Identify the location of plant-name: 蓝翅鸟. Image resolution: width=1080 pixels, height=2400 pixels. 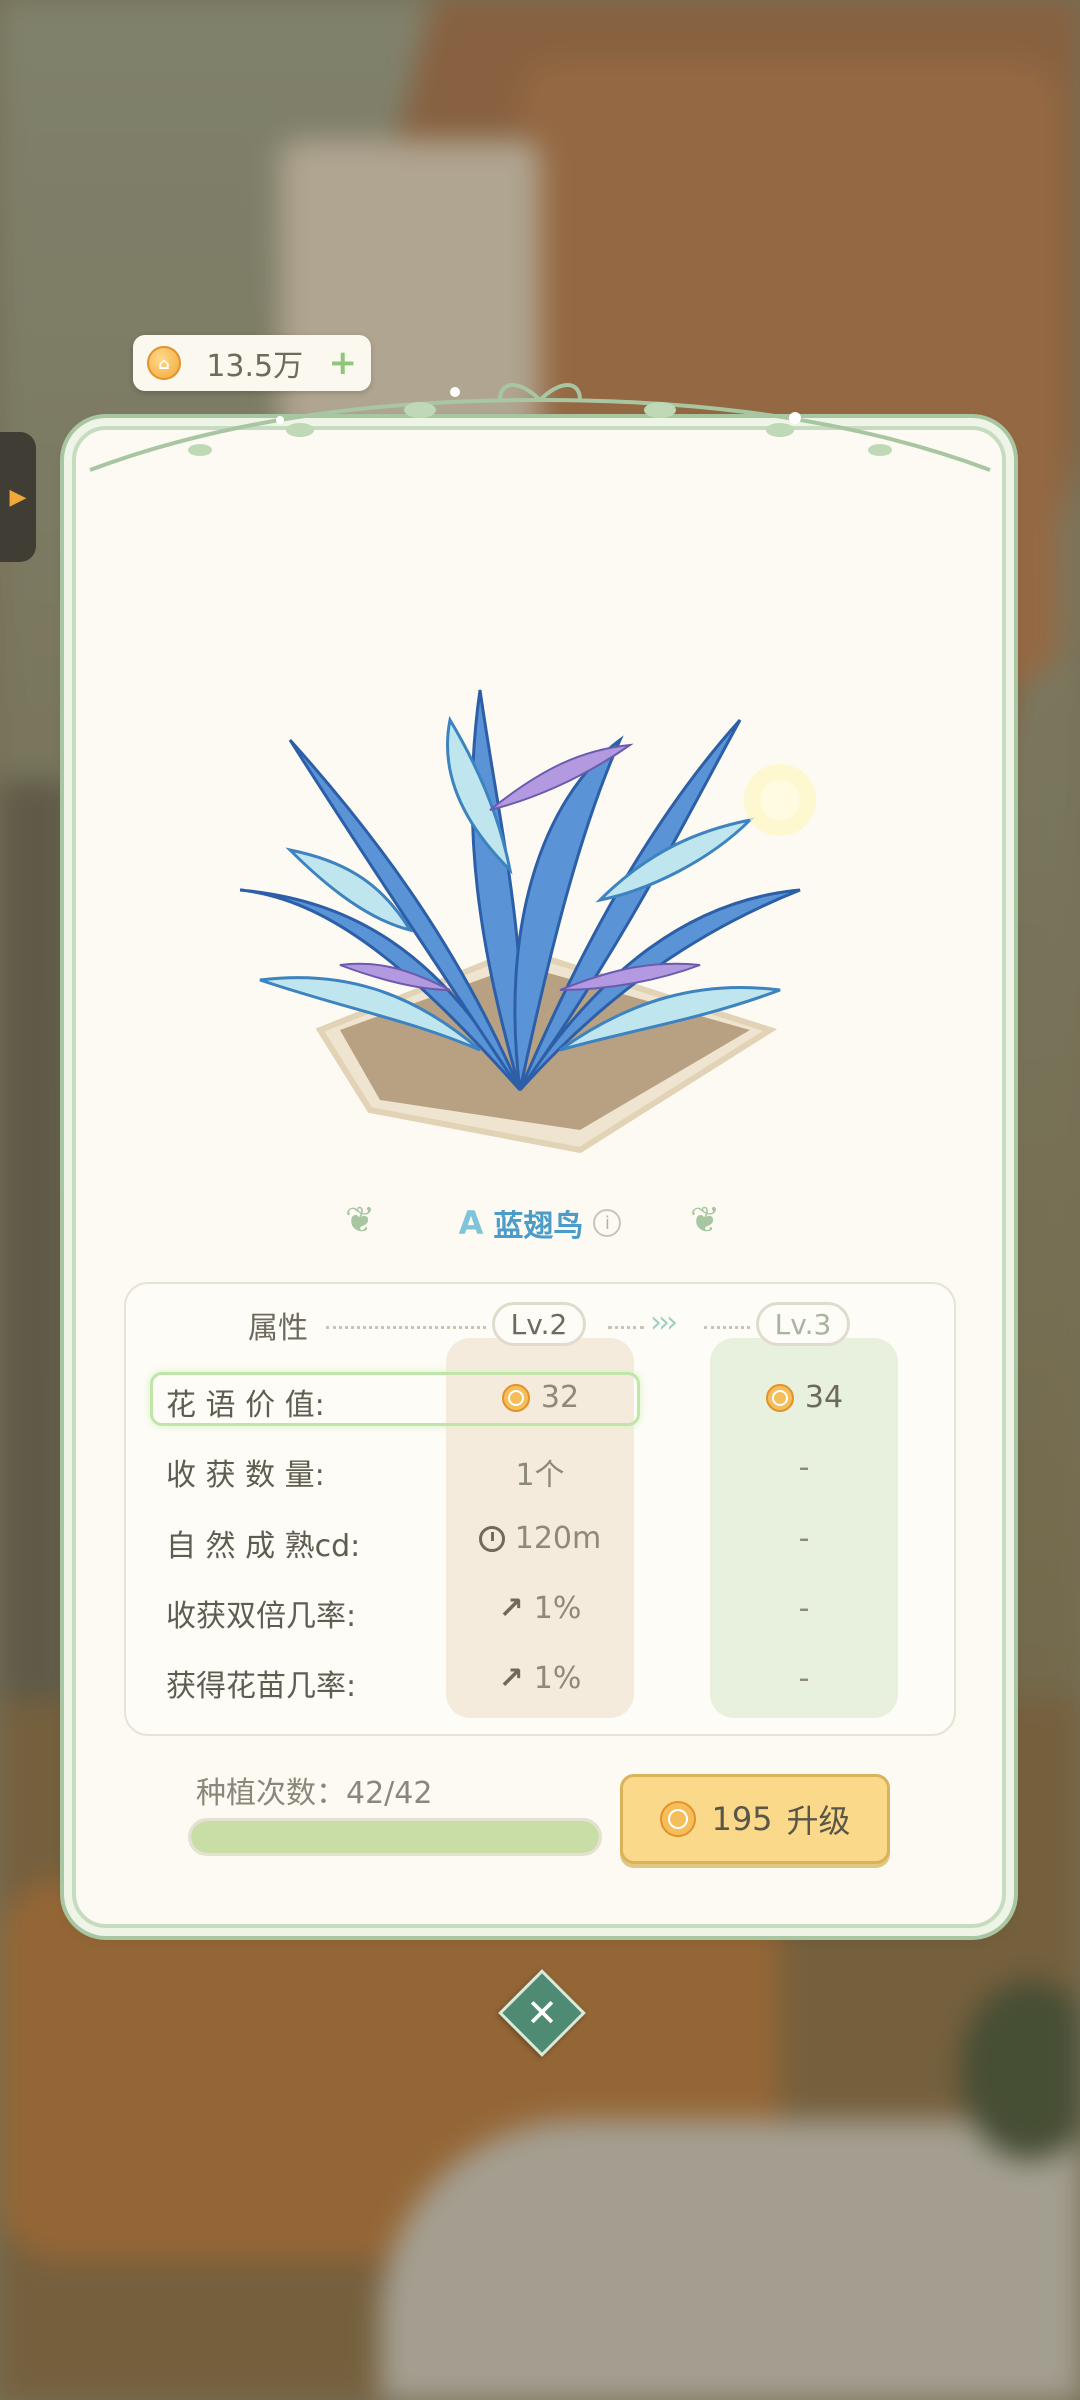
(538, 1226).